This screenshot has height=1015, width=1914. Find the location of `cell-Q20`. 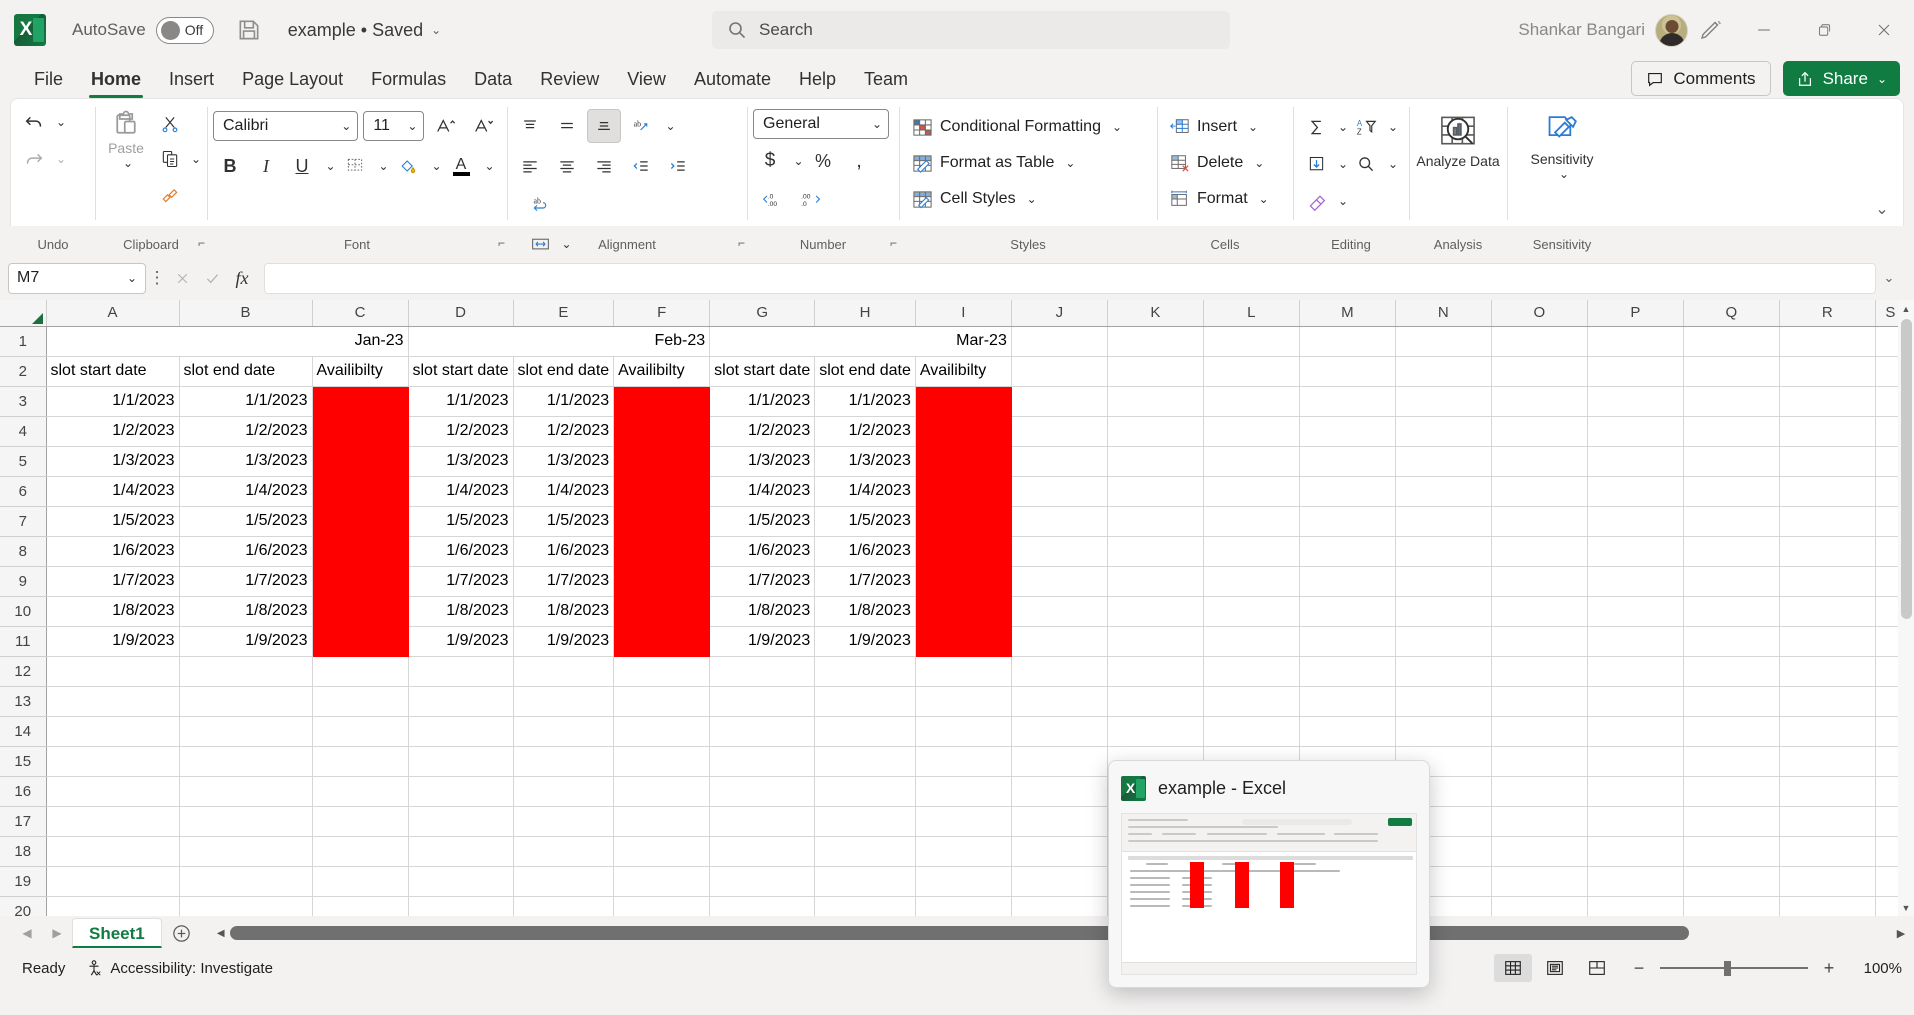

cell-Q20 is located at coordinates (1731, 906).